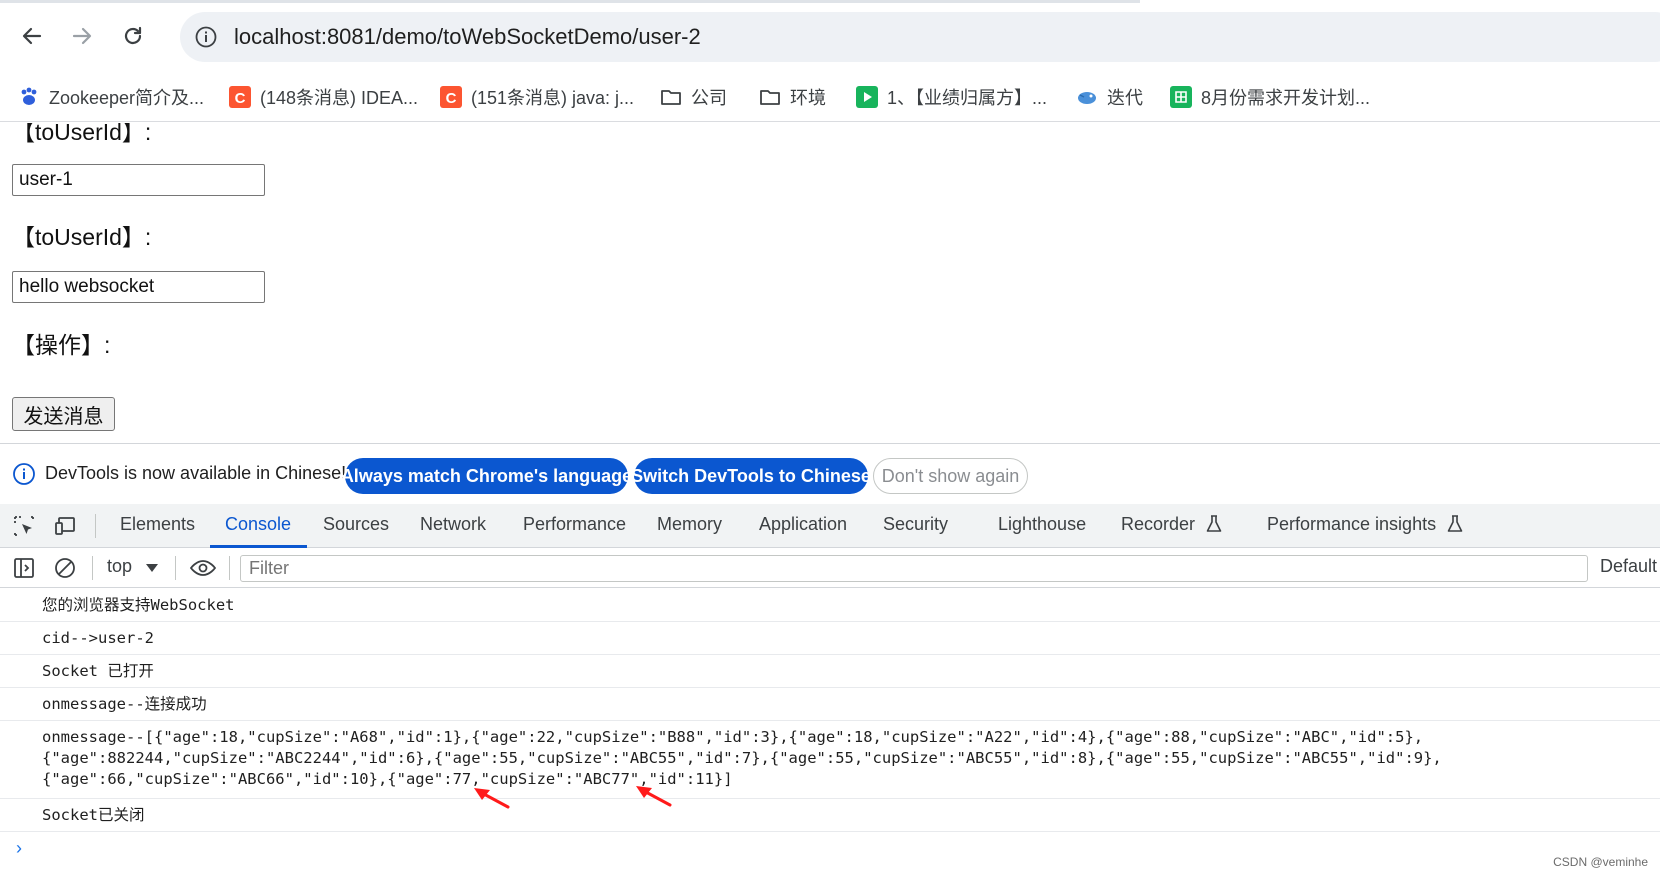 The height and width of the screenshot is (879, 1660). I want to click on inspect-element-icon, so click(24, 526).